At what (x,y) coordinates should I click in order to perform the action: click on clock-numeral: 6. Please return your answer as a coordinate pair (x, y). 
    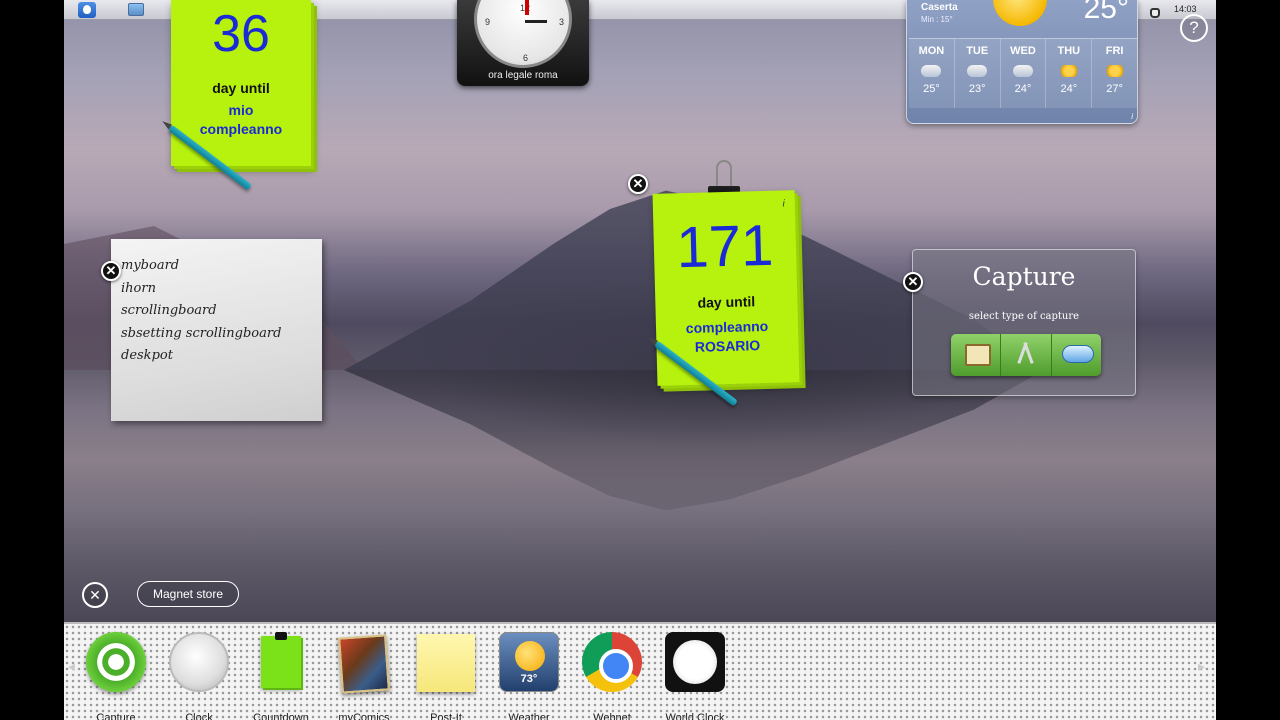
    Looking at the image, I should click on (526, 58).